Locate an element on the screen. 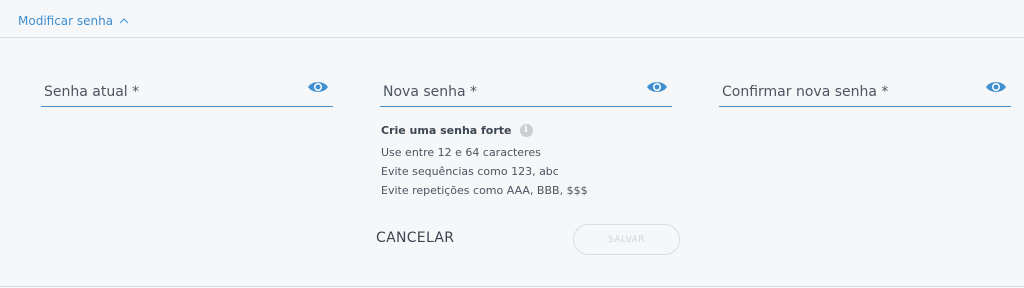 The image size is (1024, 288). current-password-field is located at coordinates (187, 89).